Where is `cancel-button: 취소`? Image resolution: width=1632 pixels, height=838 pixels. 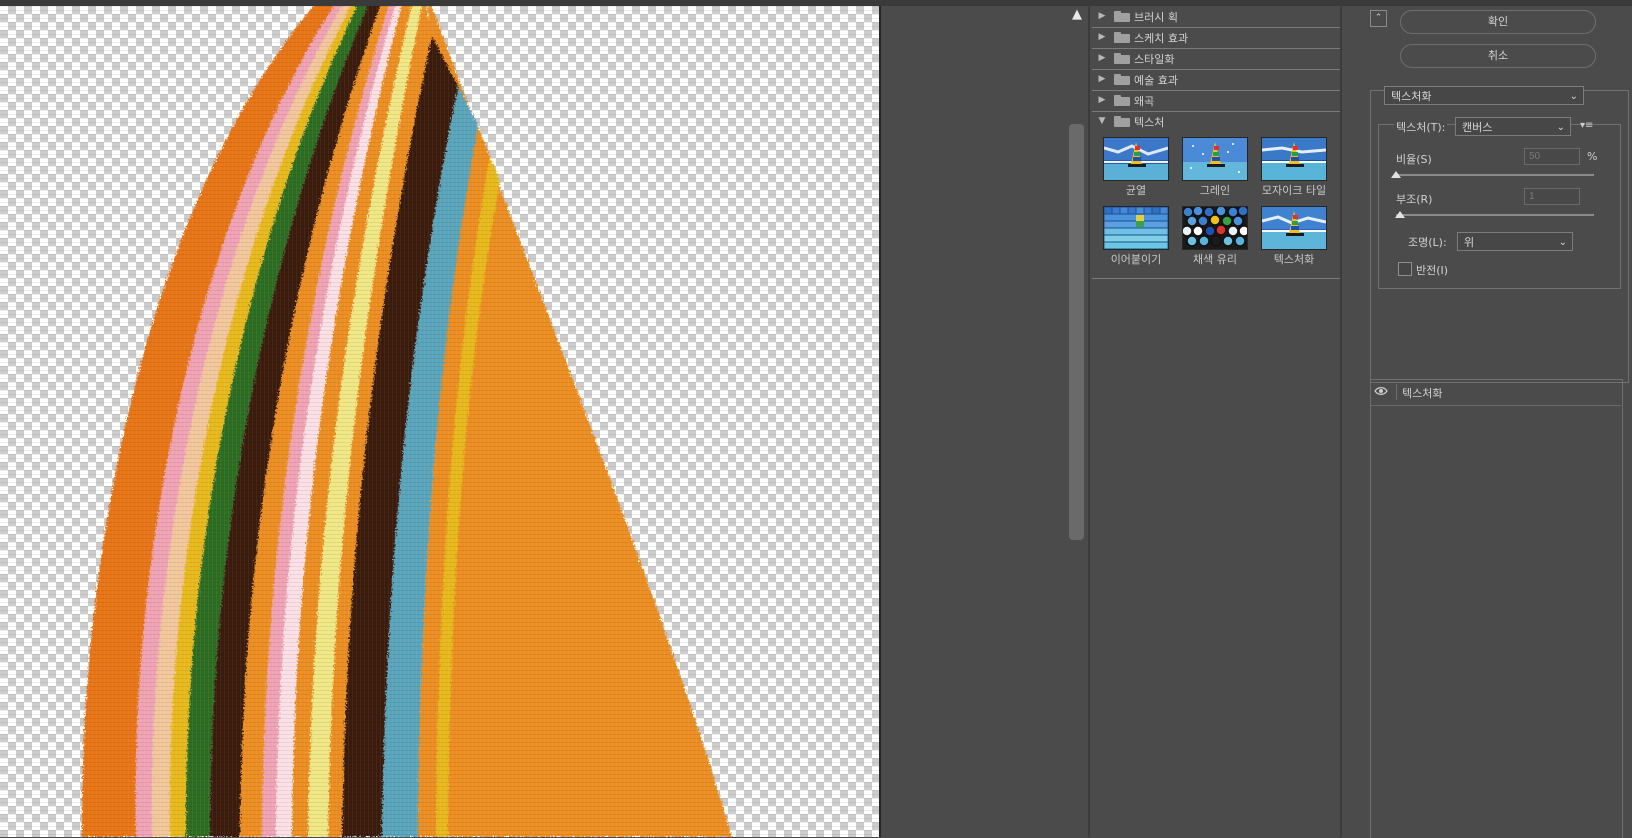
cancel-button: 취소 is located at coordinates (1498, 56).